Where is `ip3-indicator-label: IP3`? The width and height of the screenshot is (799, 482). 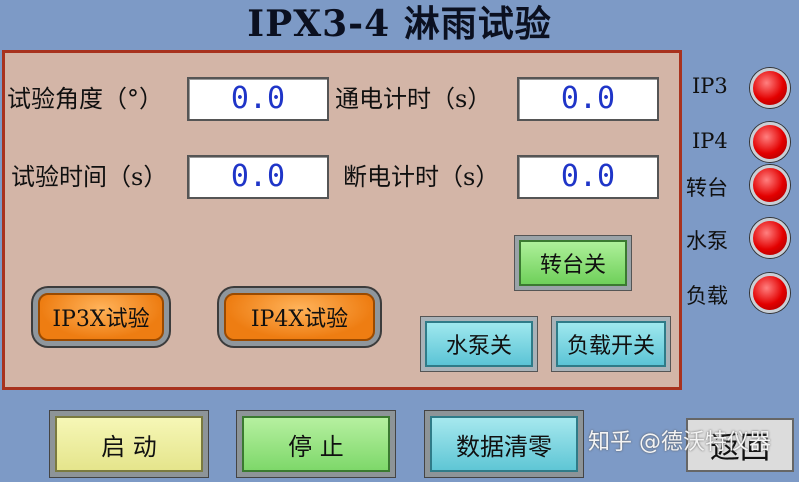 ip3-indicator-label: IP3 is located at coordinates (710, 86).